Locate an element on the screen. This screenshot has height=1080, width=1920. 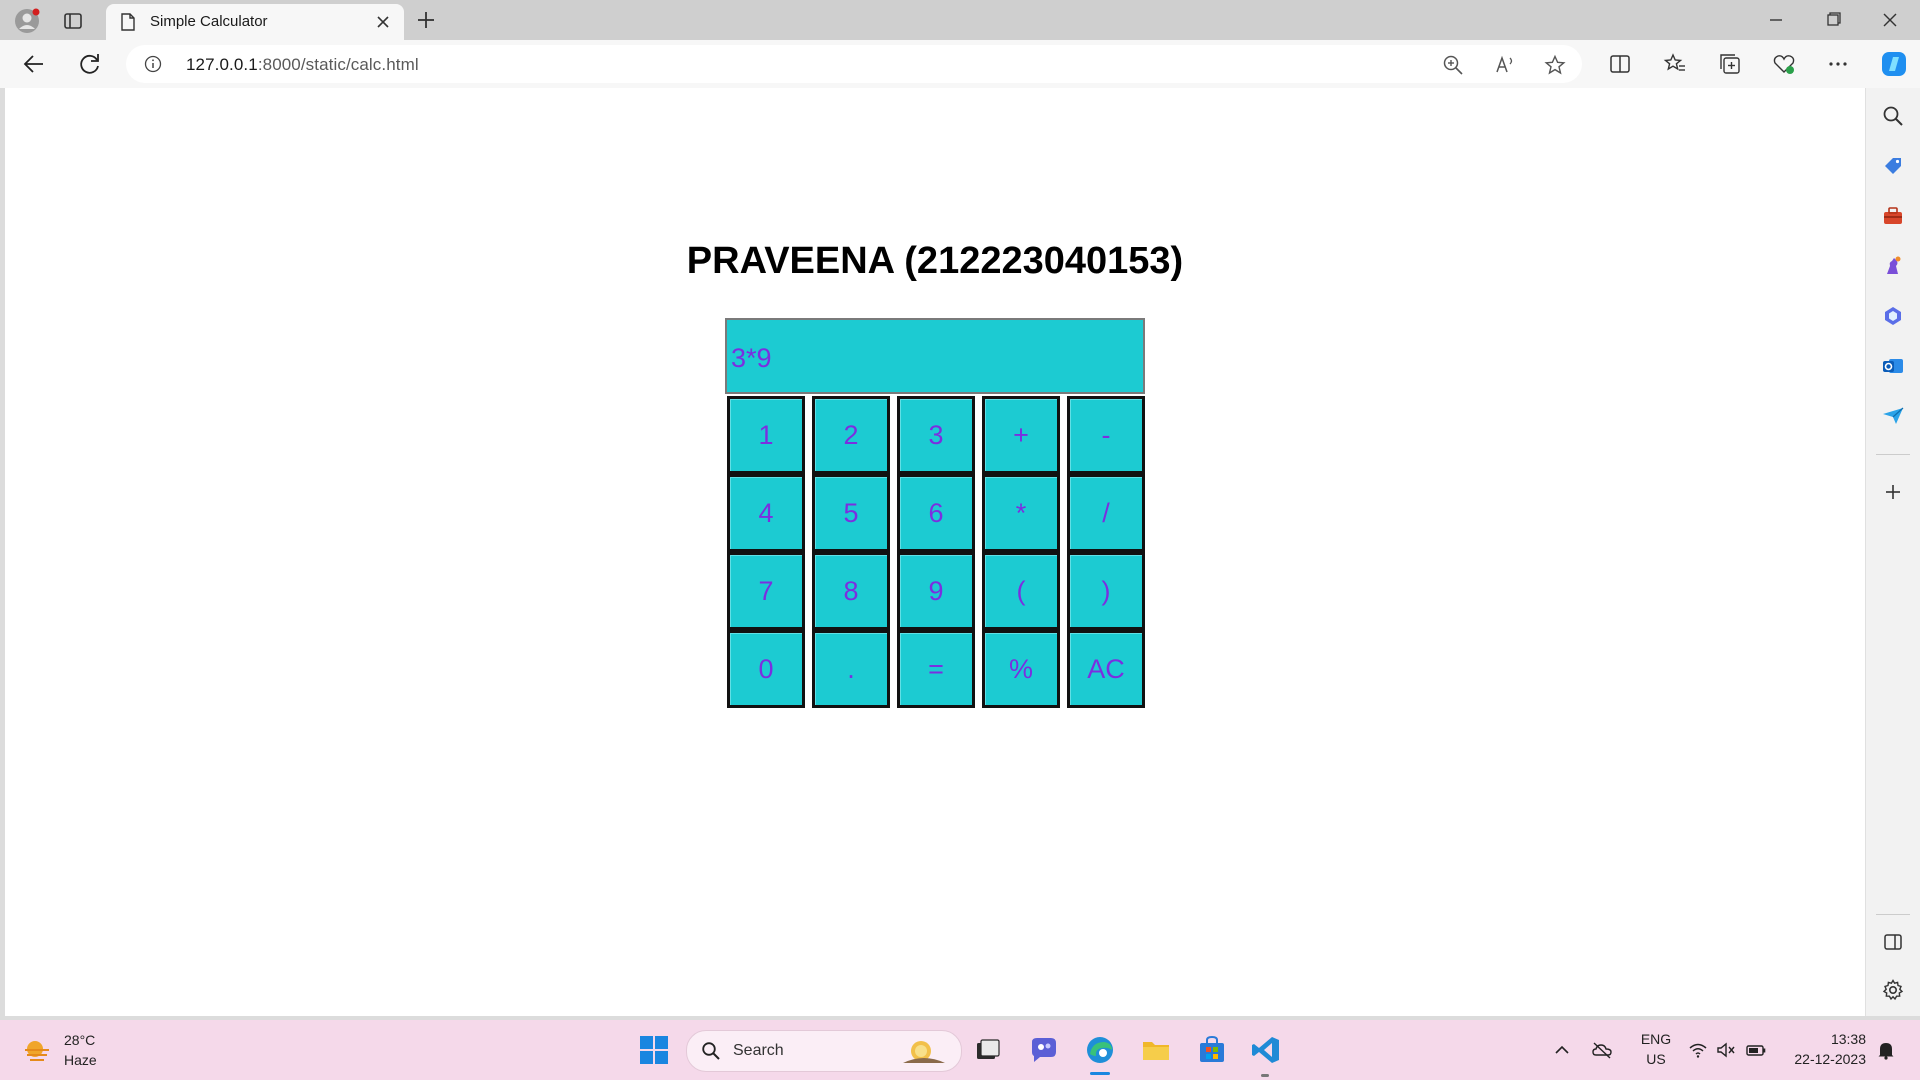
calculator-display: 3*9 is located at coordinates (935, 356).